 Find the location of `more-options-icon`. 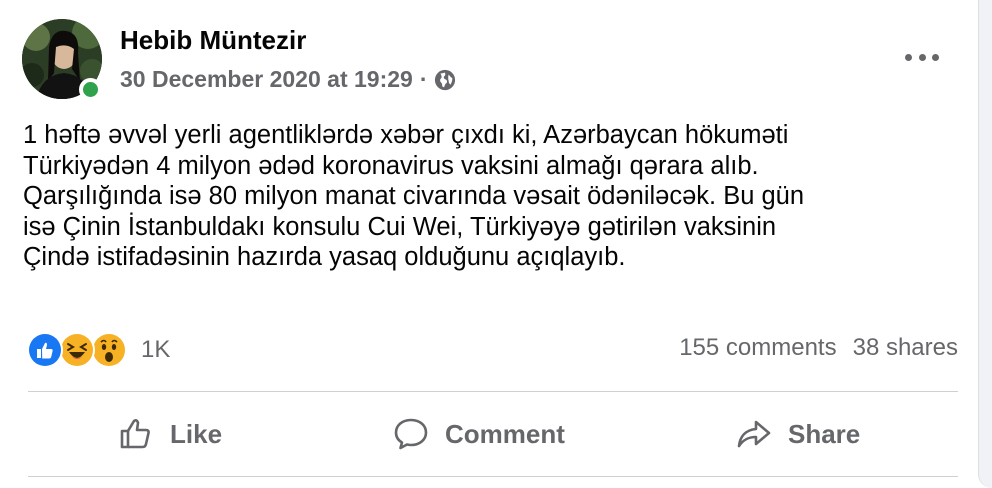

more-options-icon is located at coordinates (922, 57).